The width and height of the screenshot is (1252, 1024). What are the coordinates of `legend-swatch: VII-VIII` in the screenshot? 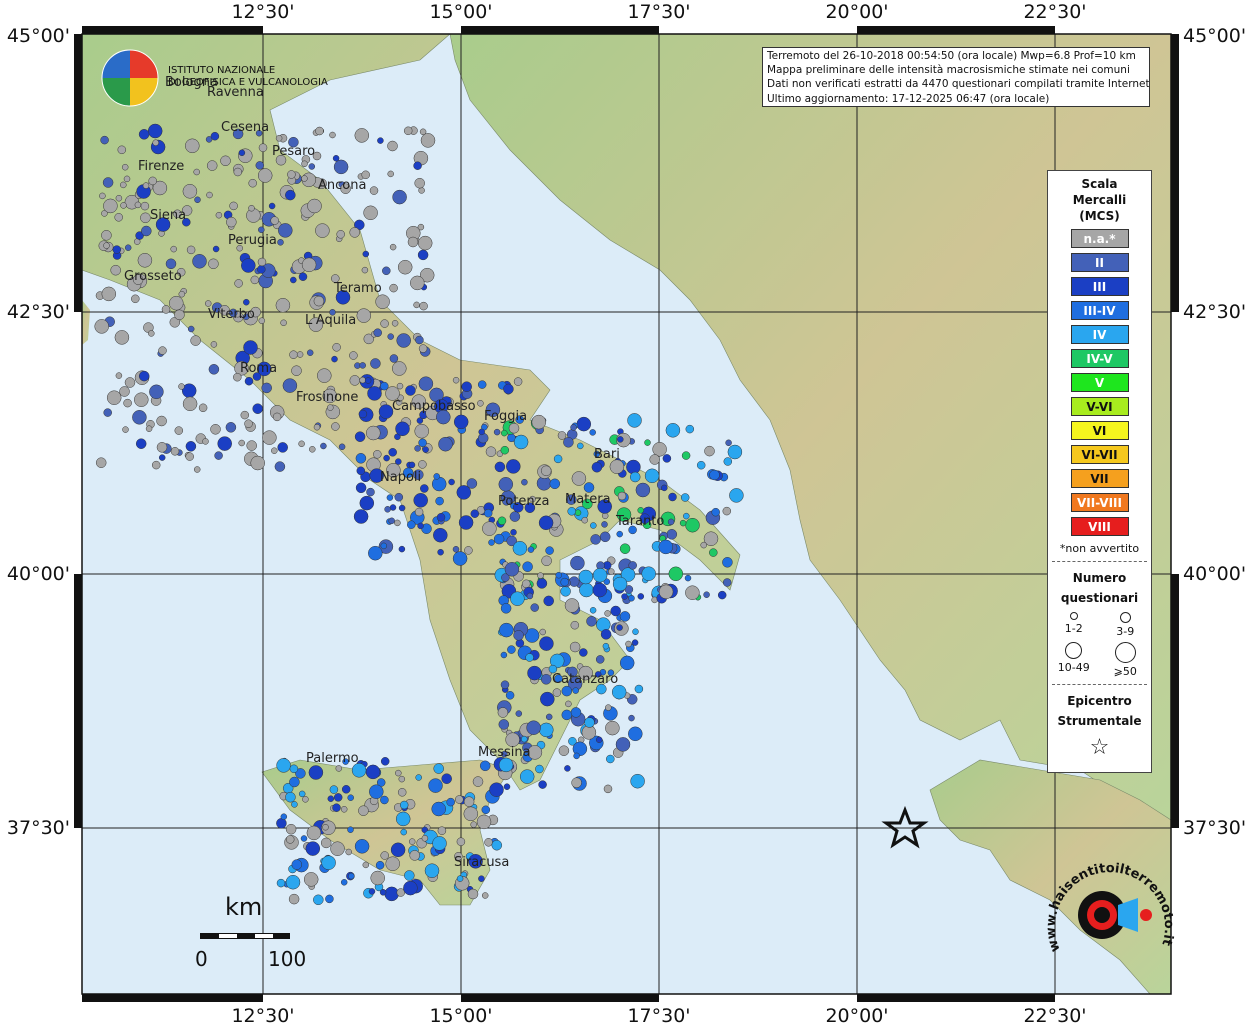 It's located at (1099, 502).